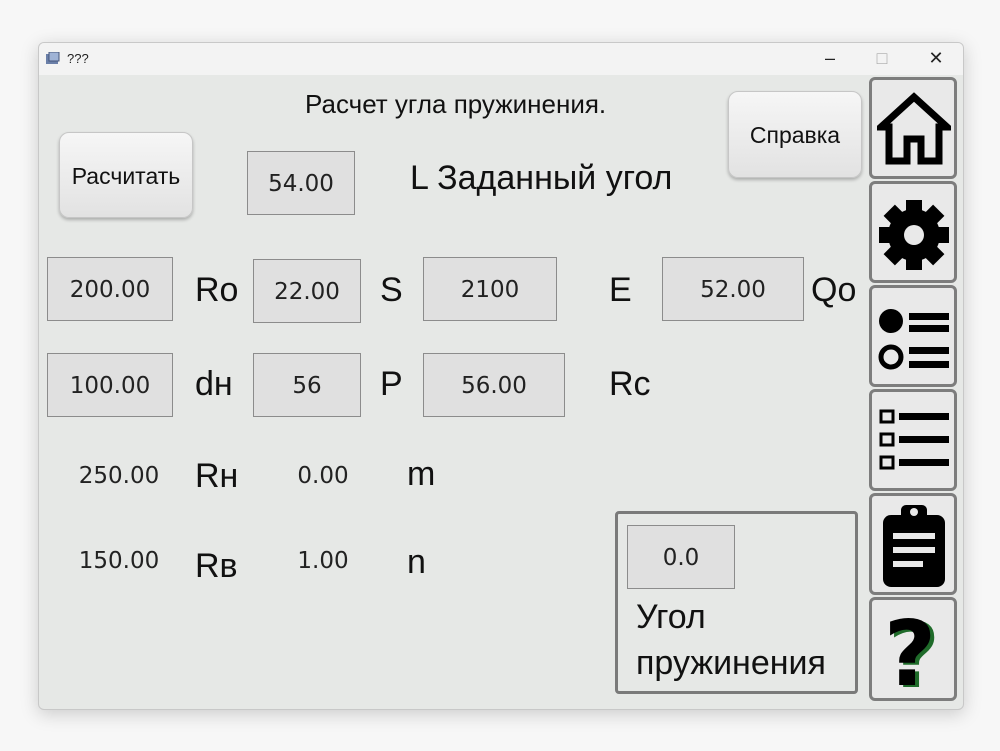  What do you see at coordinates (301, 183) in the screenshot?
I see `target-angle-input: 54.00` at bounding box center [301, 183].